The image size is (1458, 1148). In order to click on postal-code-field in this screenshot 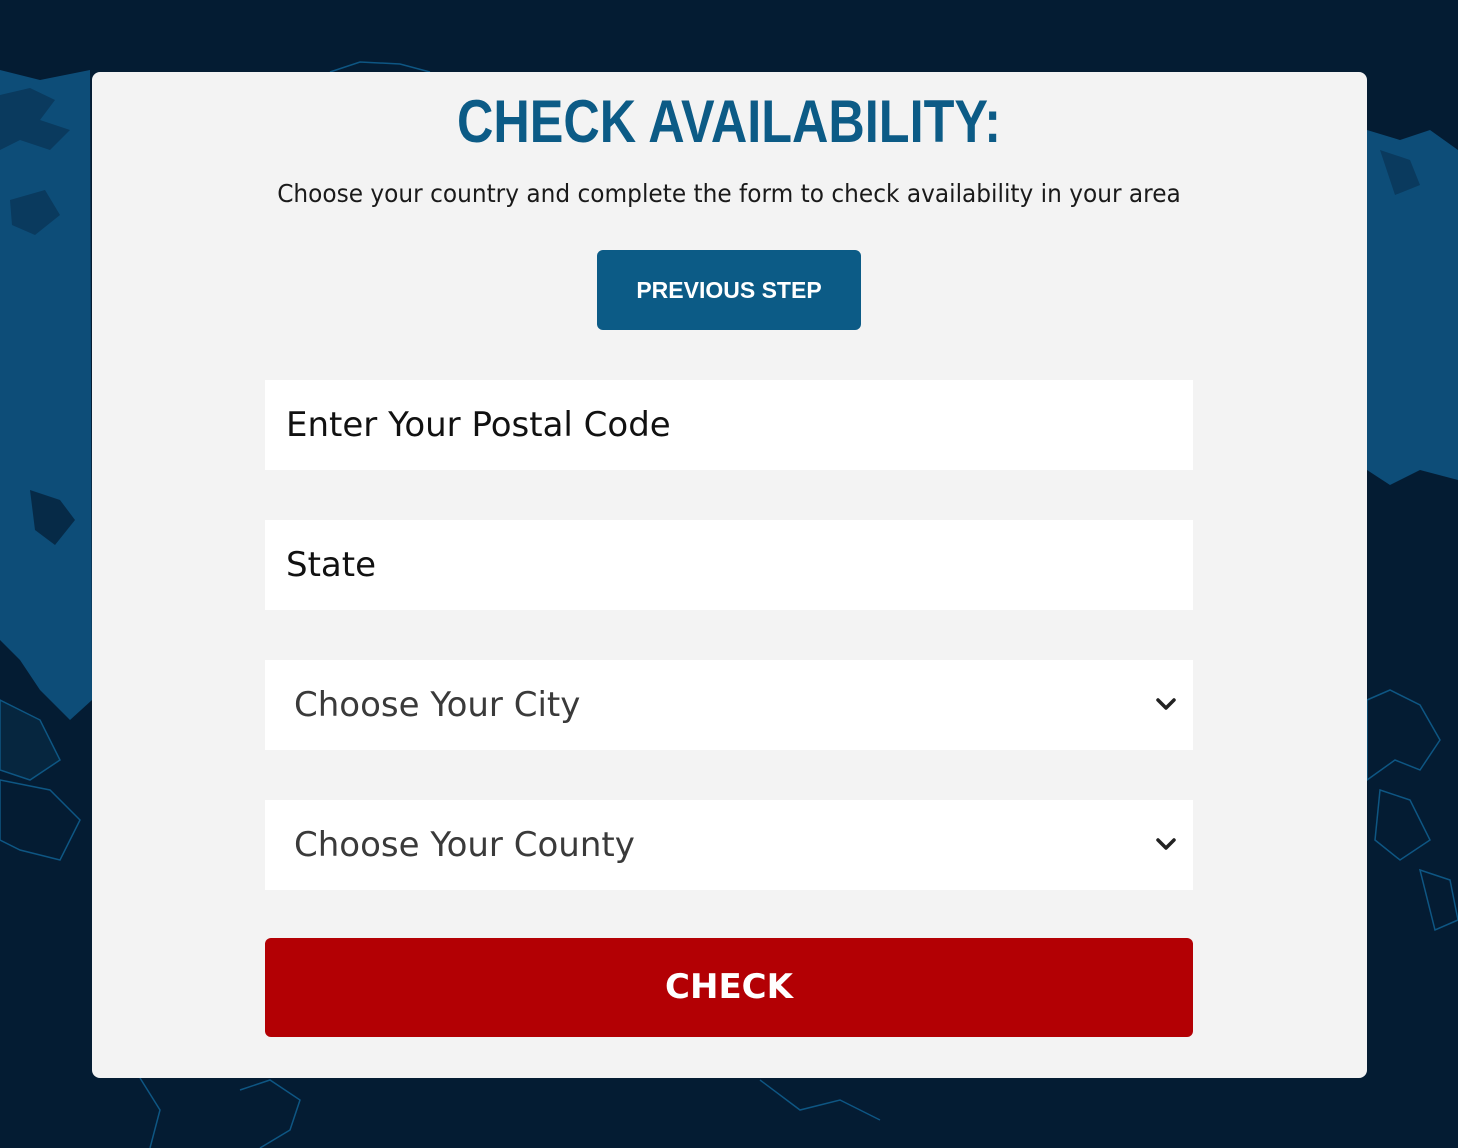, I will do `click(729, 425)`.